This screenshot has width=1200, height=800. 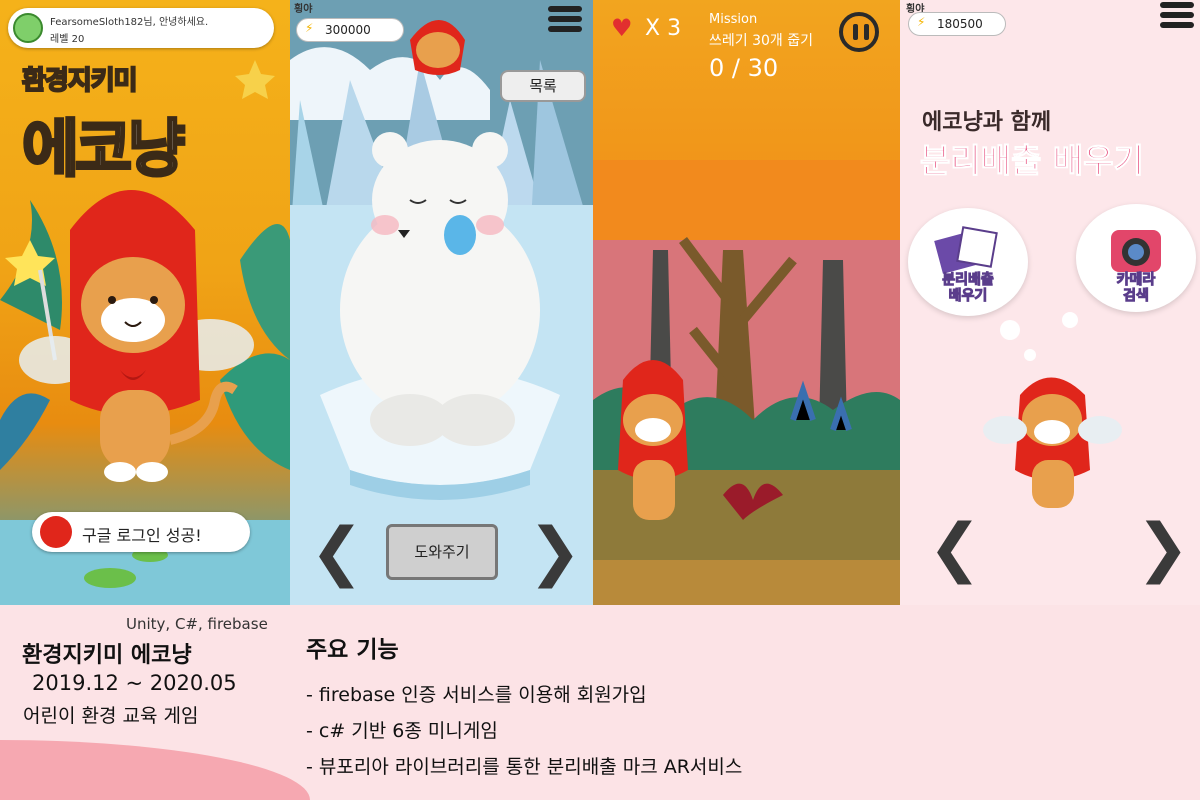 What do you see at coordinates (968, 288) in the screenshot?
I see `cloud-label: 분리배출 배우기` at bounding box center [968, 288].